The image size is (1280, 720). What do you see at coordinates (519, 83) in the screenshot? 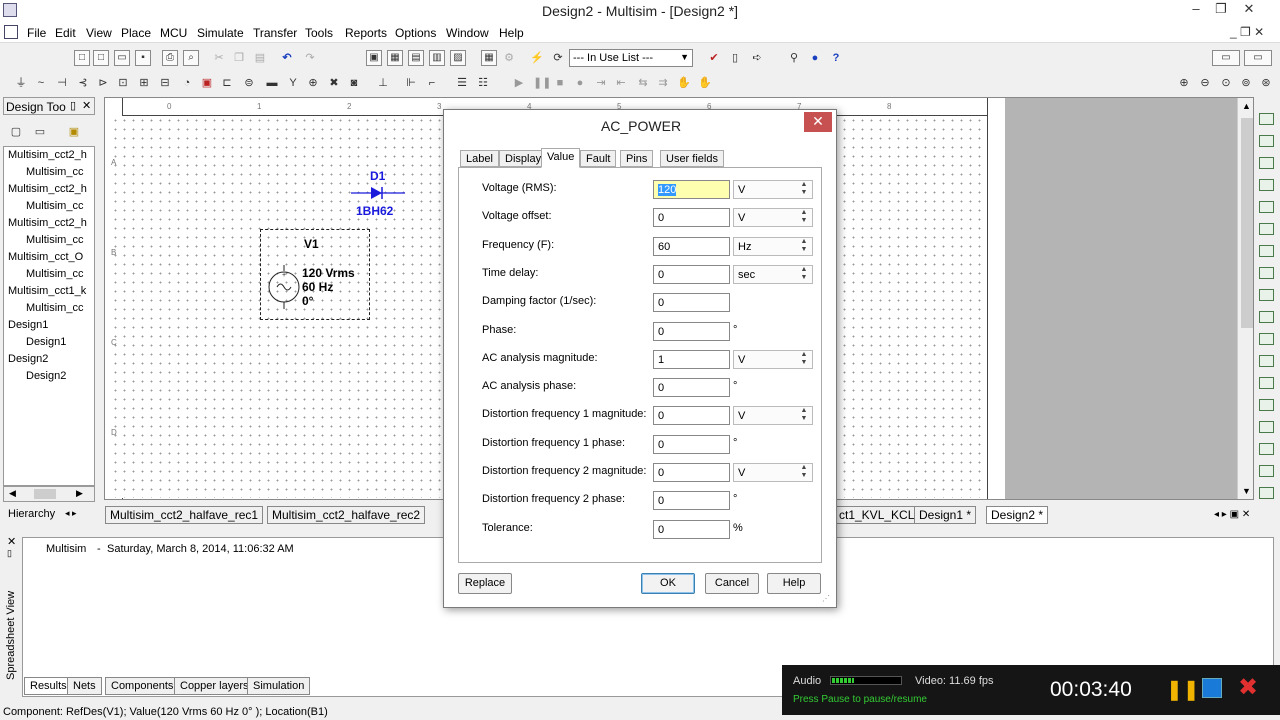
I see `run-icon: ▶` at bounding box center [519, 83].